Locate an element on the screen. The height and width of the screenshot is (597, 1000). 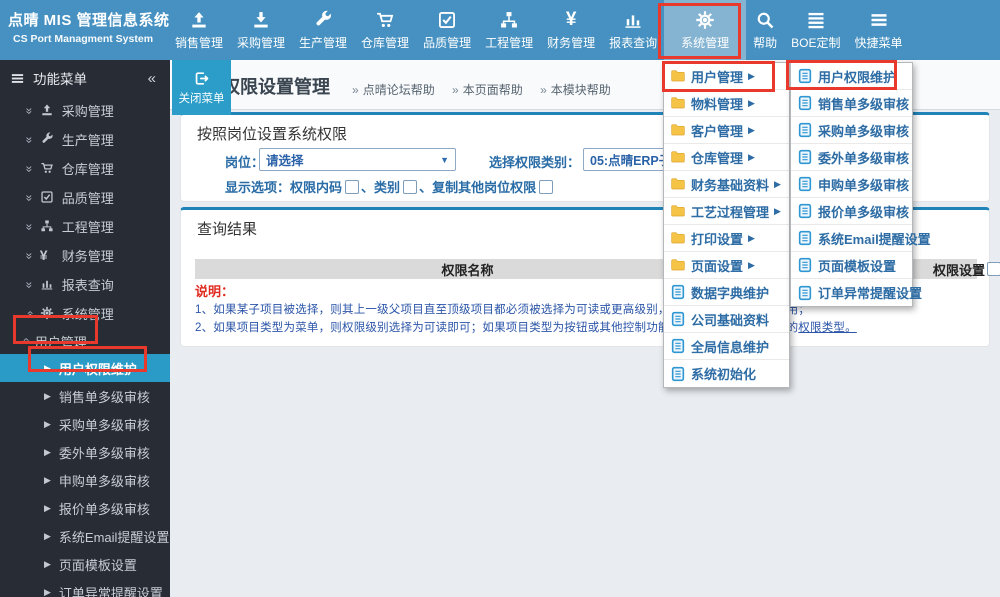
sidebar-title: 功能菜单 is located at coordinates (60, 79).